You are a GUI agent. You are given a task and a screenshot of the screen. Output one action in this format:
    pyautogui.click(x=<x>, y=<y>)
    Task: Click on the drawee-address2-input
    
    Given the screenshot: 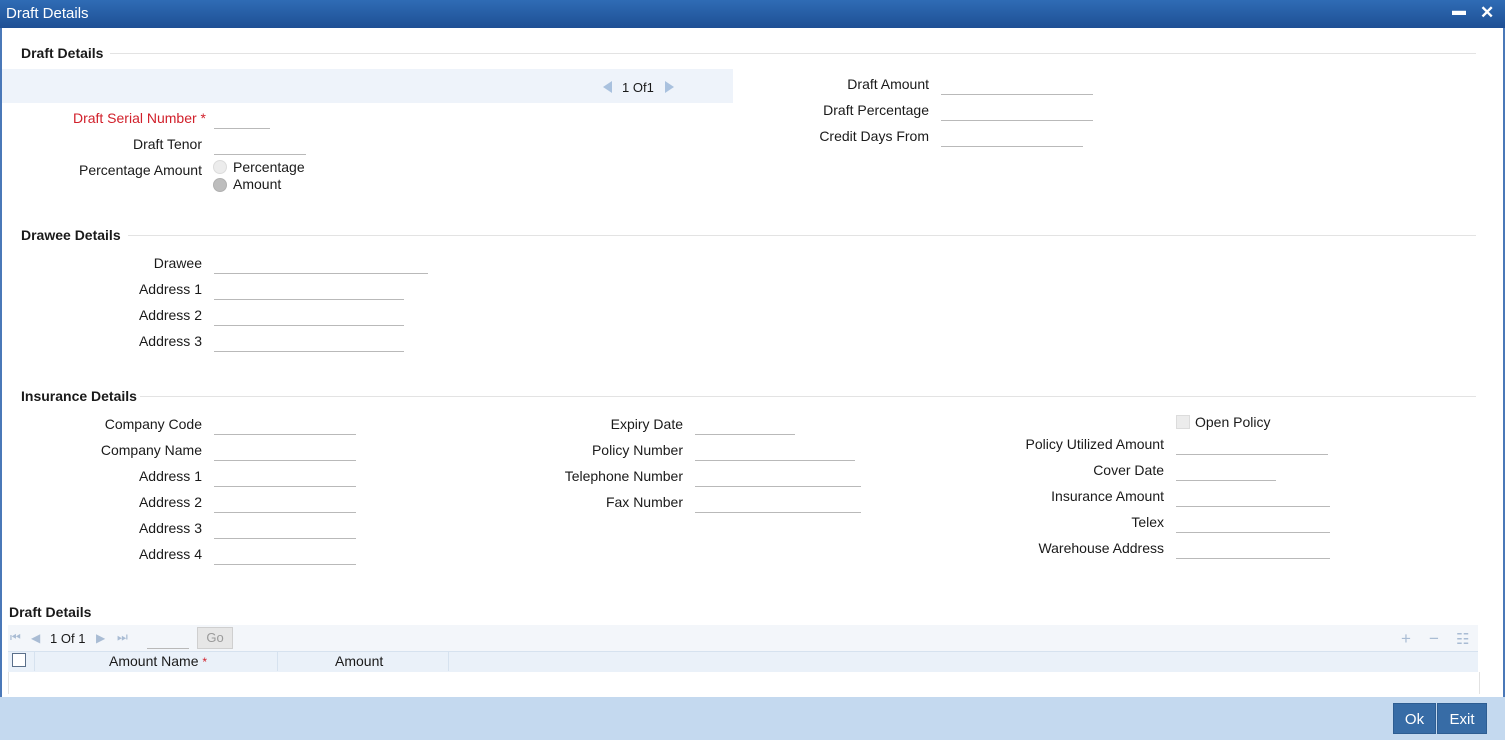 What is the action you would take?
    pyautogui.click(x=309, y=316)
    